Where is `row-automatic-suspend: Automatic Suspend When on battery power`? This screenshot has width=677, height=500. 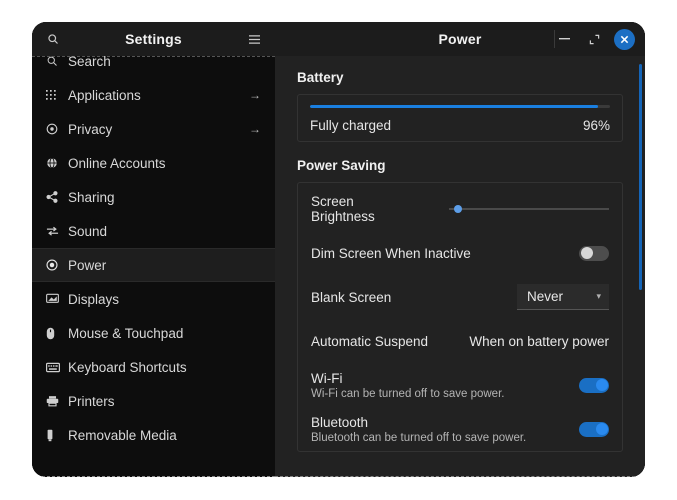 row-automatic-suspend: Automatic Suspend When on battery power is located at coordinates (460, 341).